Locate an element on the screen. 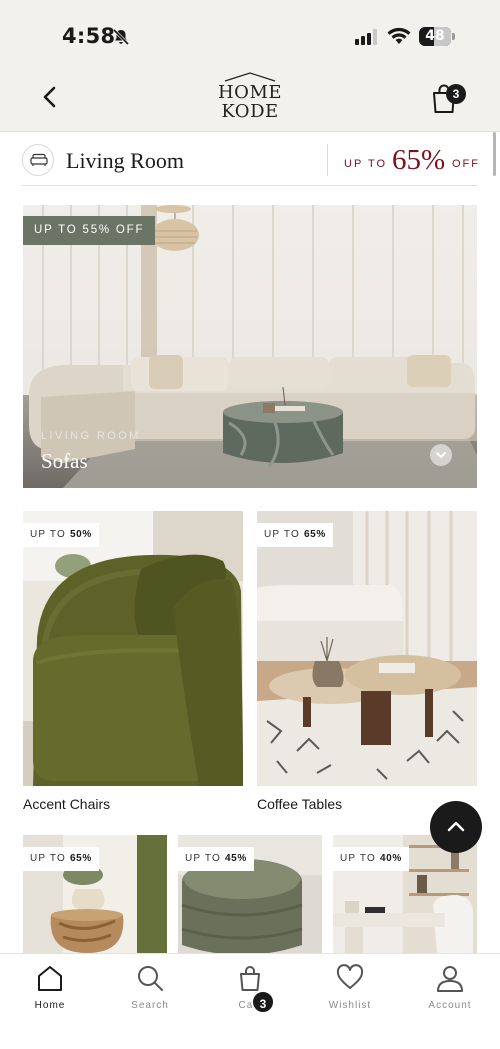  nav-item-account: Account is located at coordinates (450, 988).